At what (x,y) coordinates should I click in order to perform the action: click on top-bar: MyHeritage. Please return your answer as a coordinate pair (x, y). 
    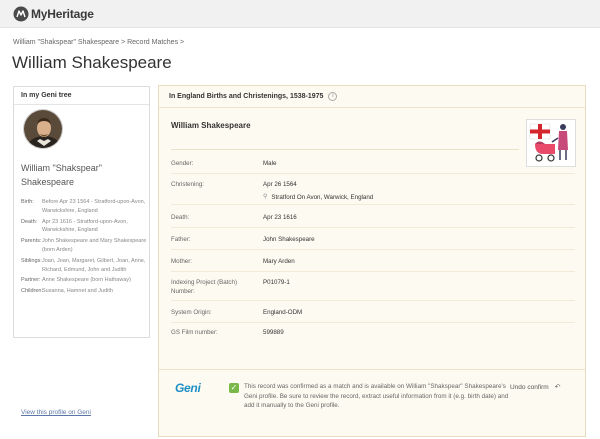
    Looking at the image, I should click on (300, 14).